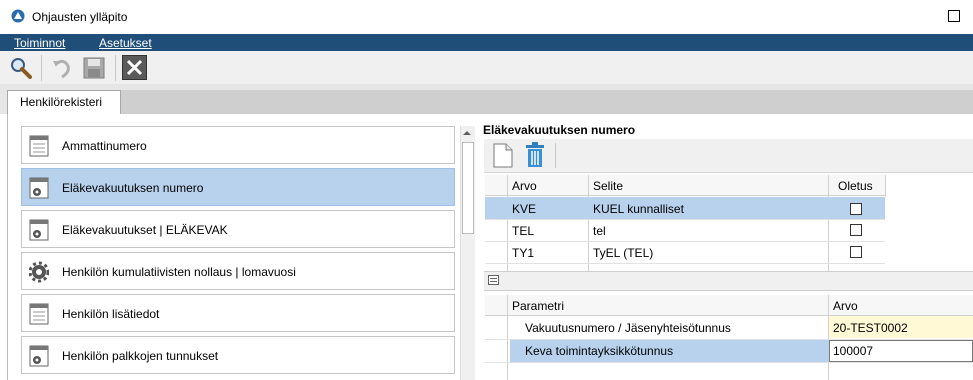  I want to click on cell-parametri: Keva toimintayksikkötunnus, so click(599, 351).